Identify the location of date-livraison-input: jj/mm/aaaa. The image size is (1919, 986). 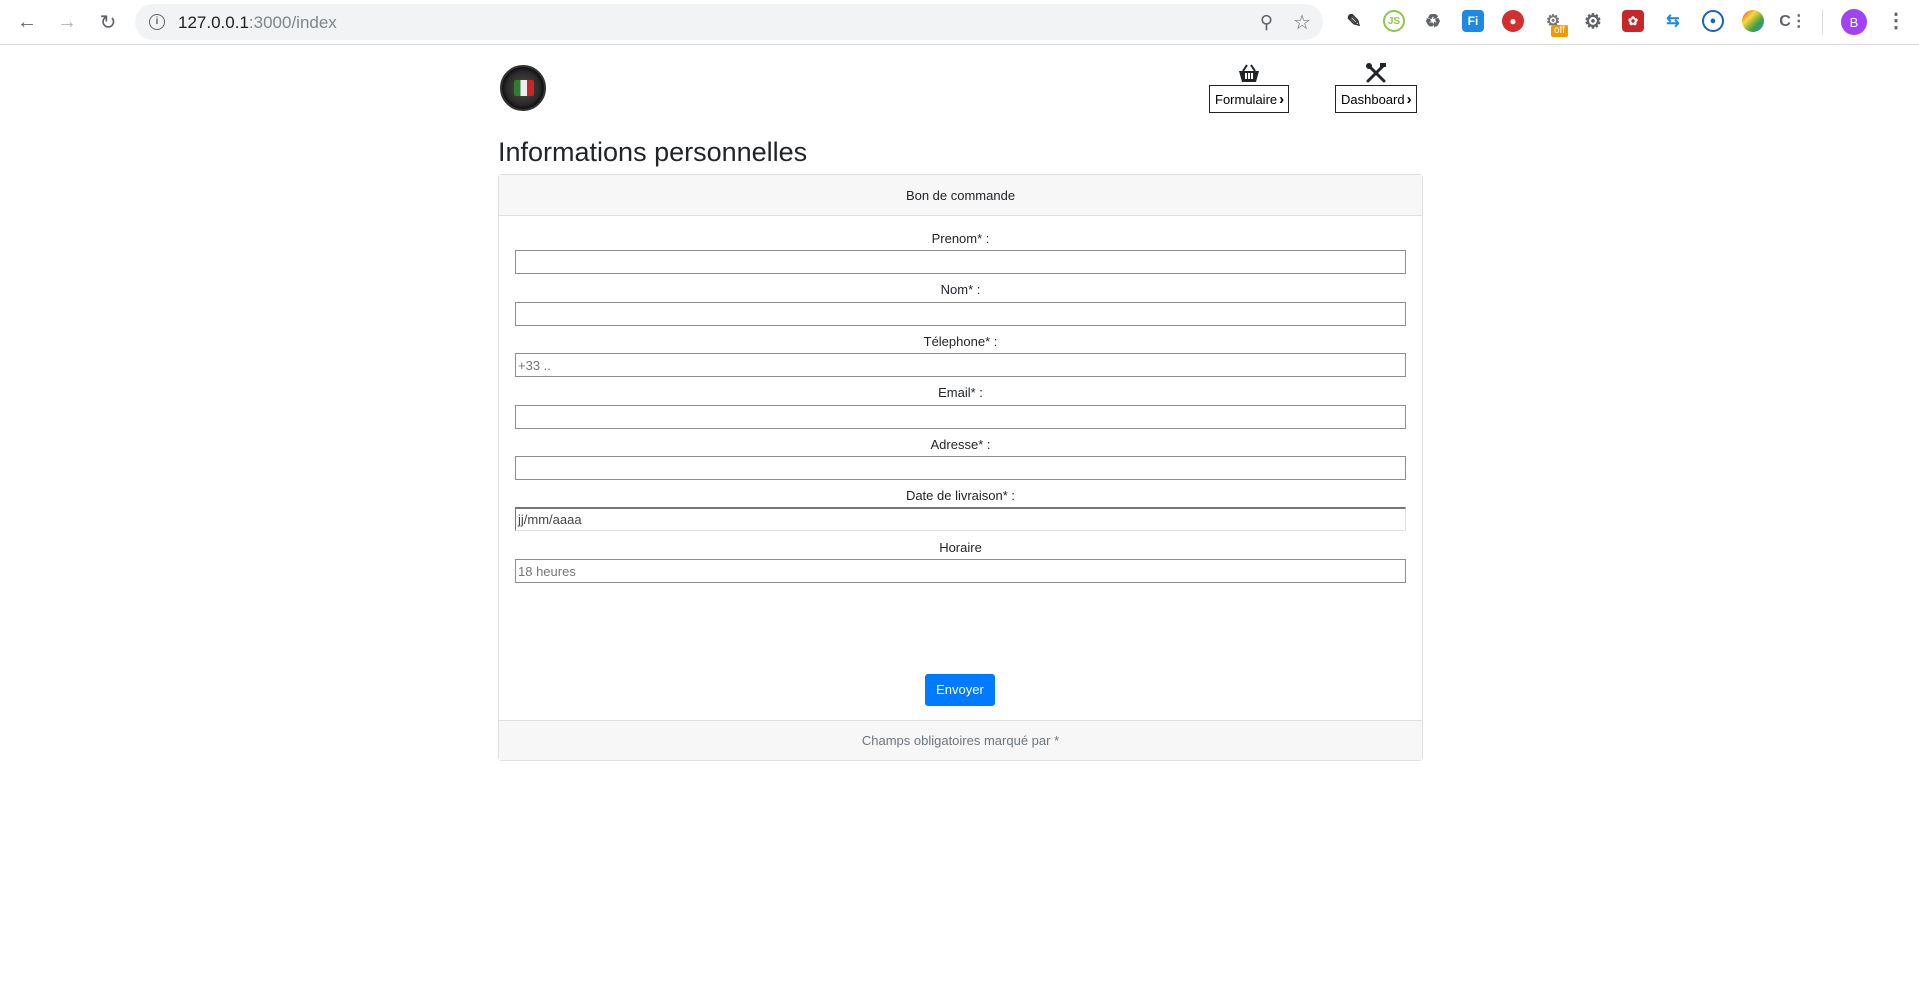
(960, 519).